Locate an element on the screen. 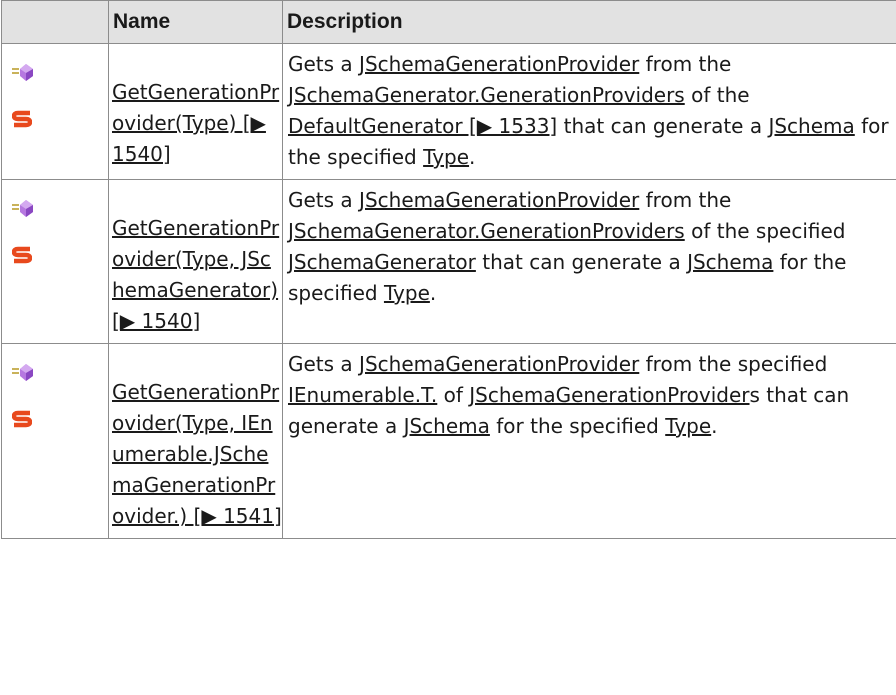 This screenshot has height=695, width=896. header-name: Name is located at coordinates (195, 22).